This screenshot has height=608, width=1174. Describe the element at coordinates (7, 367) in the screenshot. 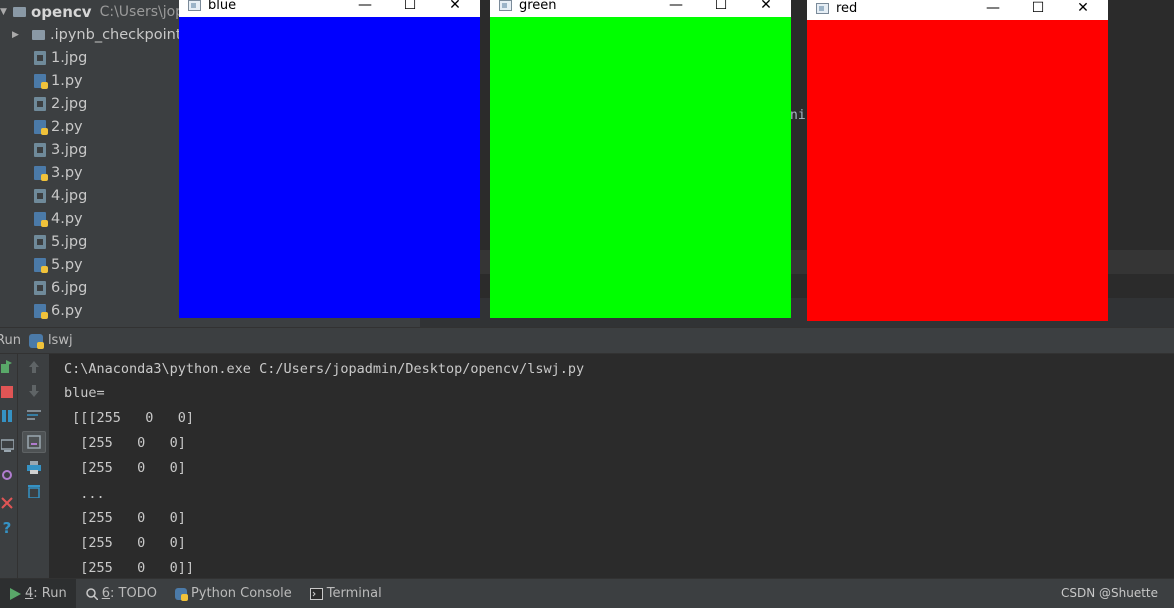

I see `rerun-icon` at that location.